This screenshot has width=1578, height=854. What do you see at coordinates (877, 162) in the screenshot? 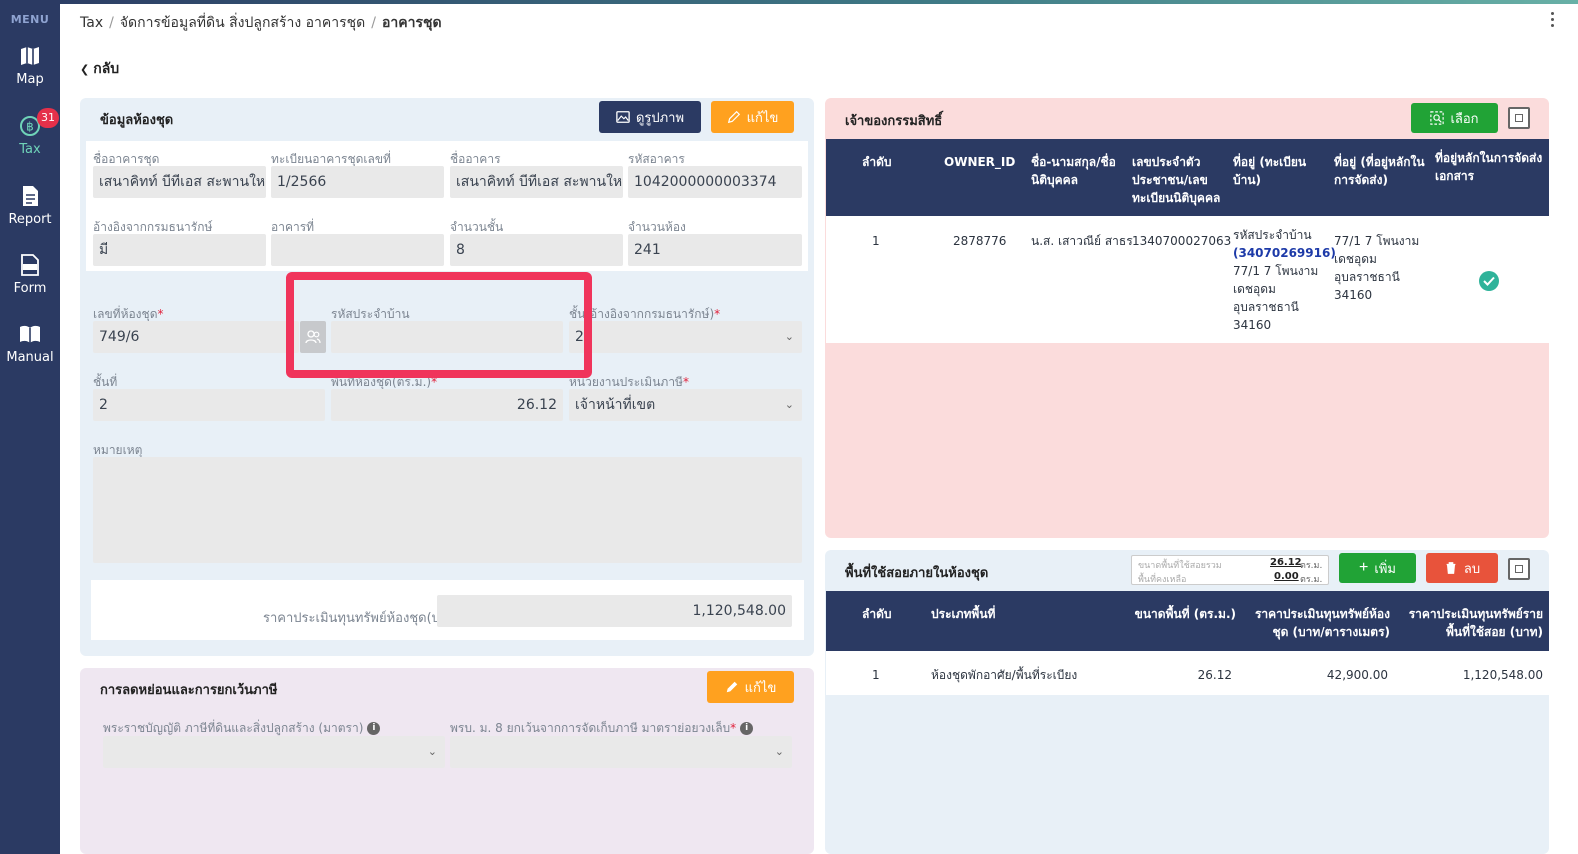
I see `owners-col-no: ลำดับ` at bounding box center [877, 162].